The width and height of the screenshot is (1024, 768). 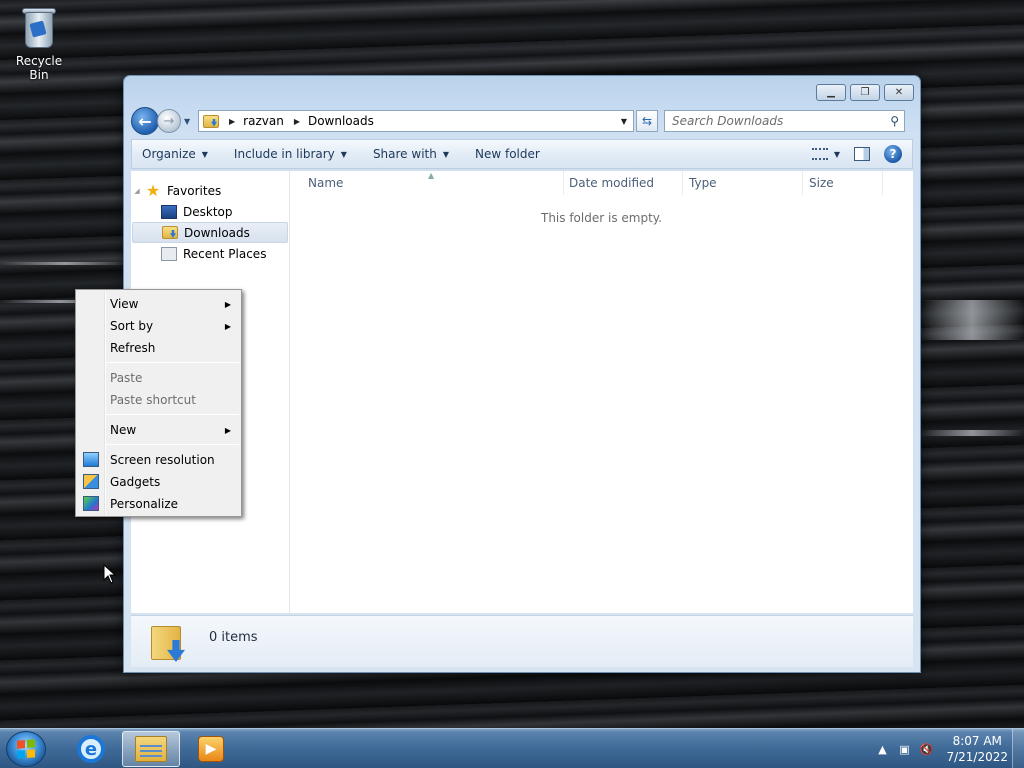 I want to click on details-pane: 0 items, so click(x=522, y=641).